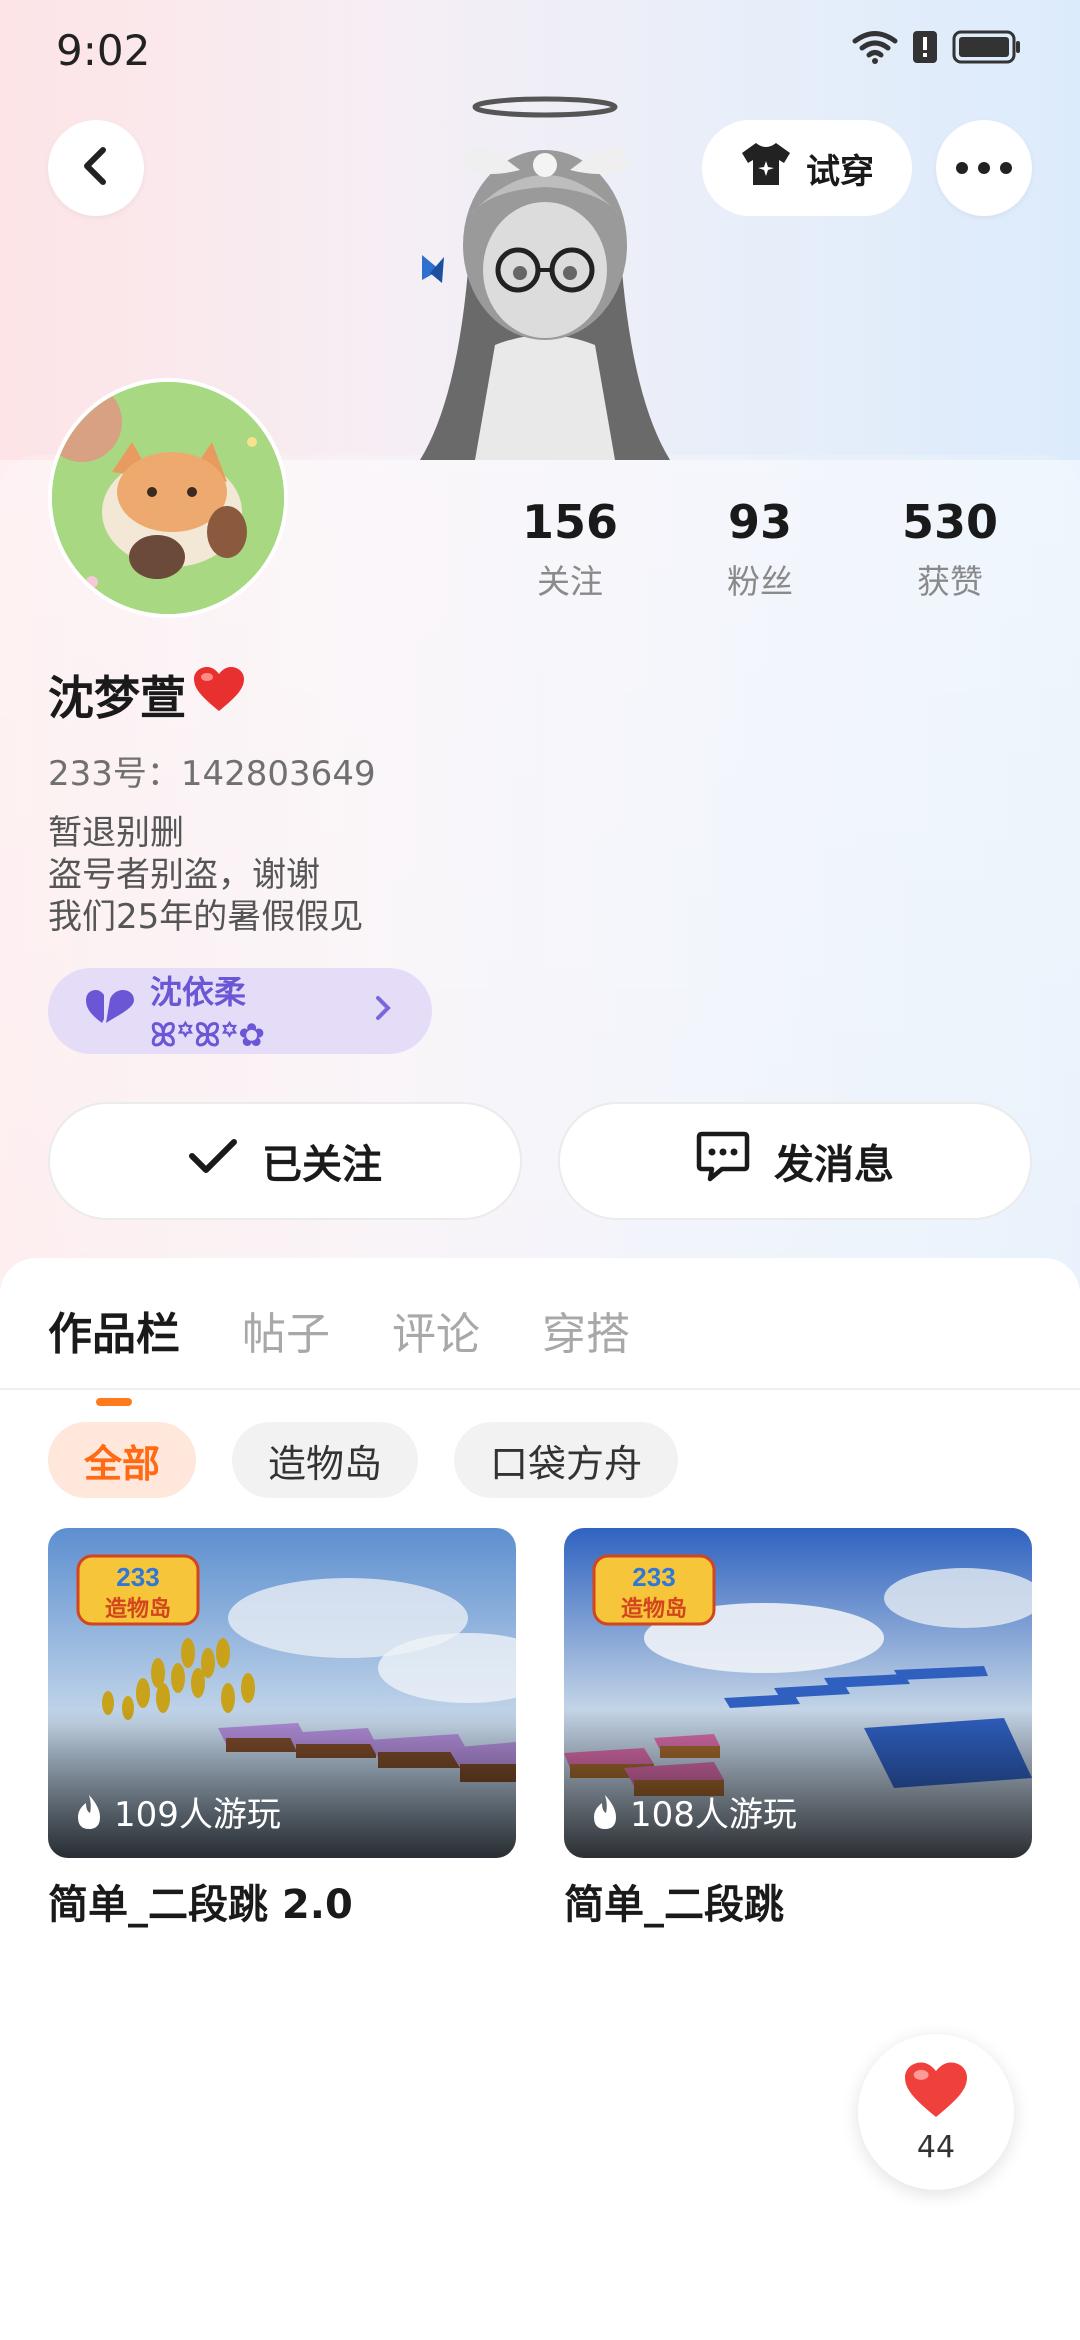 This screenshot has width=1080, height=2340. I want to click on user-bio: 暂退别删 盗号者别盗，谢谢 我们25年的暑假假见, so click(205, 875).